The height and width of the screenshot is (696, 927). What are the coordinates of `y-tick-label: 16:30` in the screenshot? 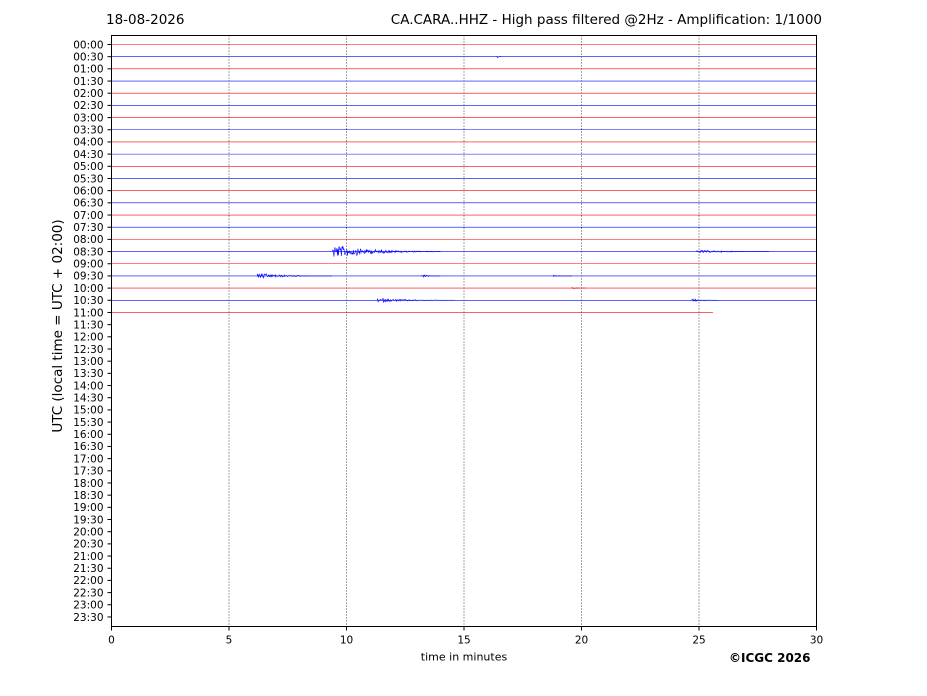 It's located at (88, 447).